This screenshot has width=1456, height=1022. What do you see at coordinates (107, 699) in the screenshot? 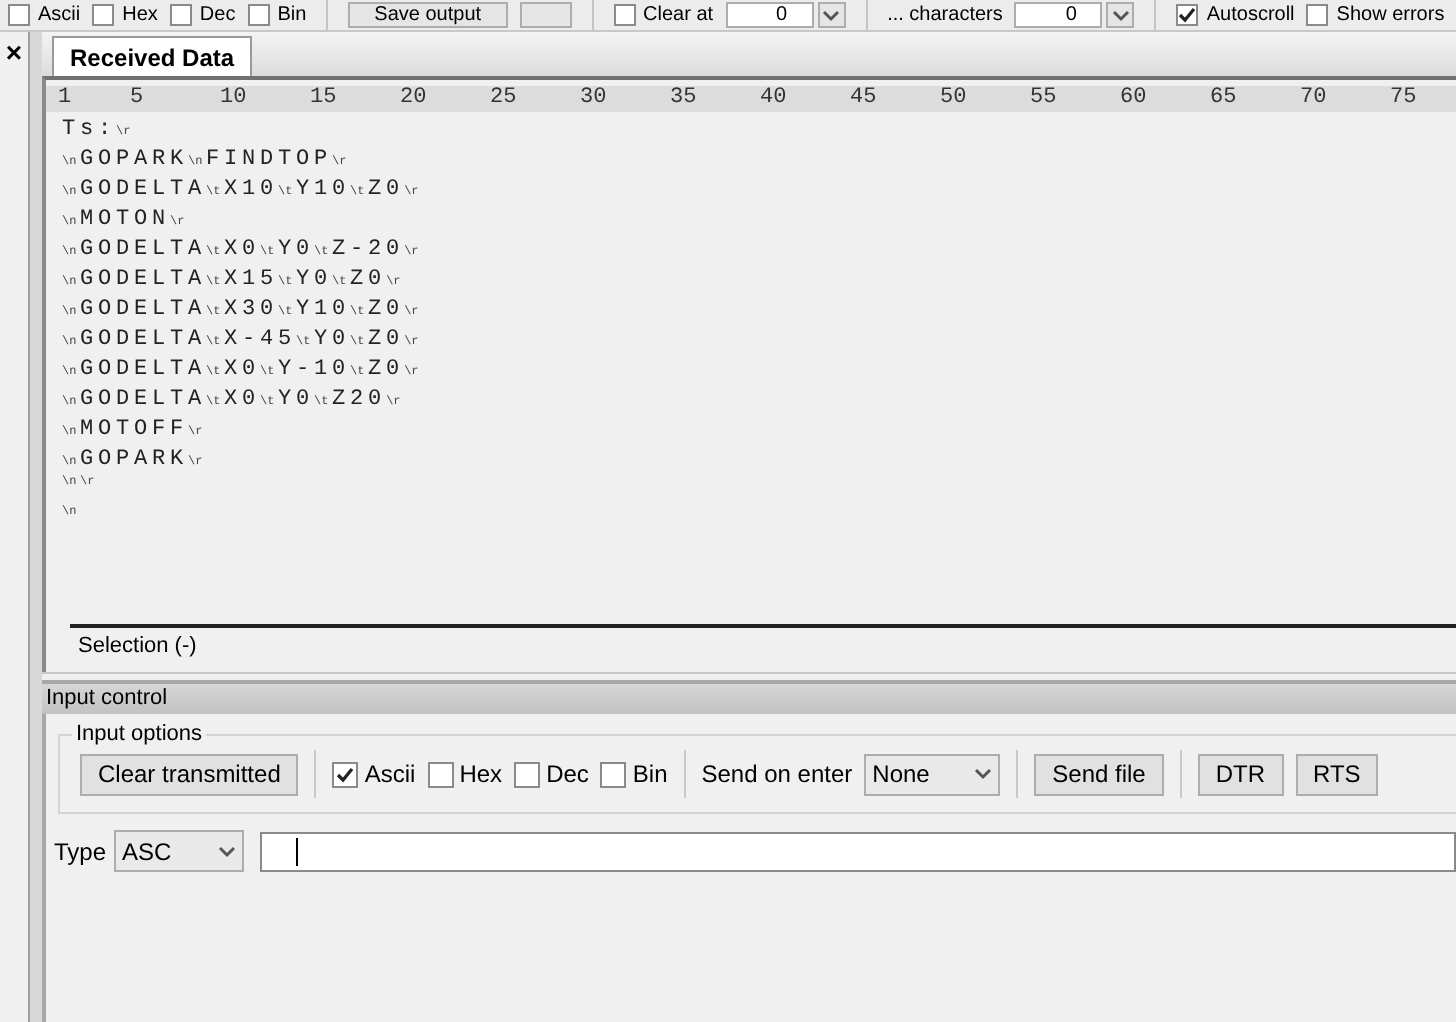
I see `panel-title: Input control` at bounding box center [107, 699].